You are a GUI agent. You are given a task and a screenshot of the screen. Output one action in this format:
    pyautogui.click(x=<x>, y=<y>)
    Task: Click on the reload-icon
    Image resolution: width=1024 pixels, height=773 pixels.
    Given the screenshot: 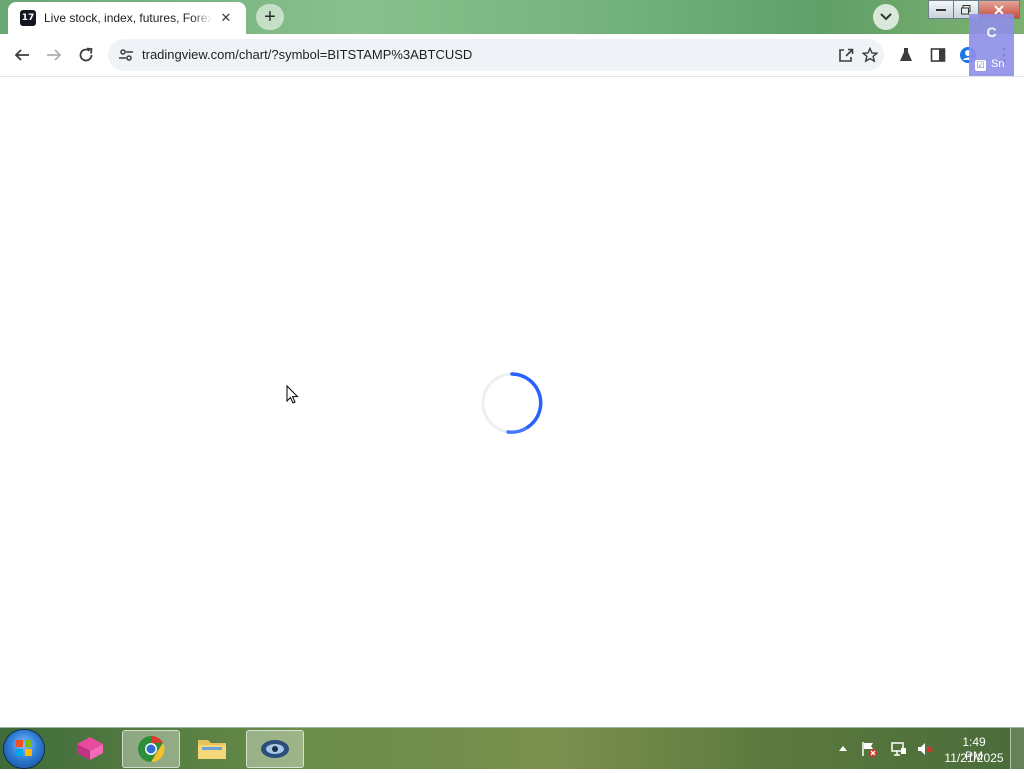 What is the action you would take?
    pyautogui.click(x=86, y=54)
    